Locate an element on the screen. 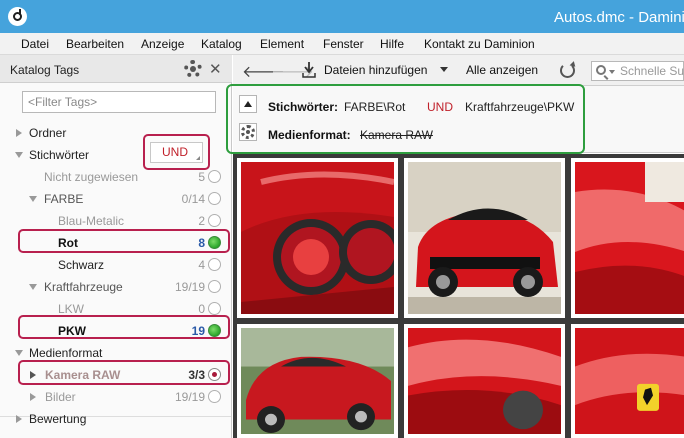 This screenshot has height=438, width=684. tree-label: Schwarz is located at coordinates (81, 265).